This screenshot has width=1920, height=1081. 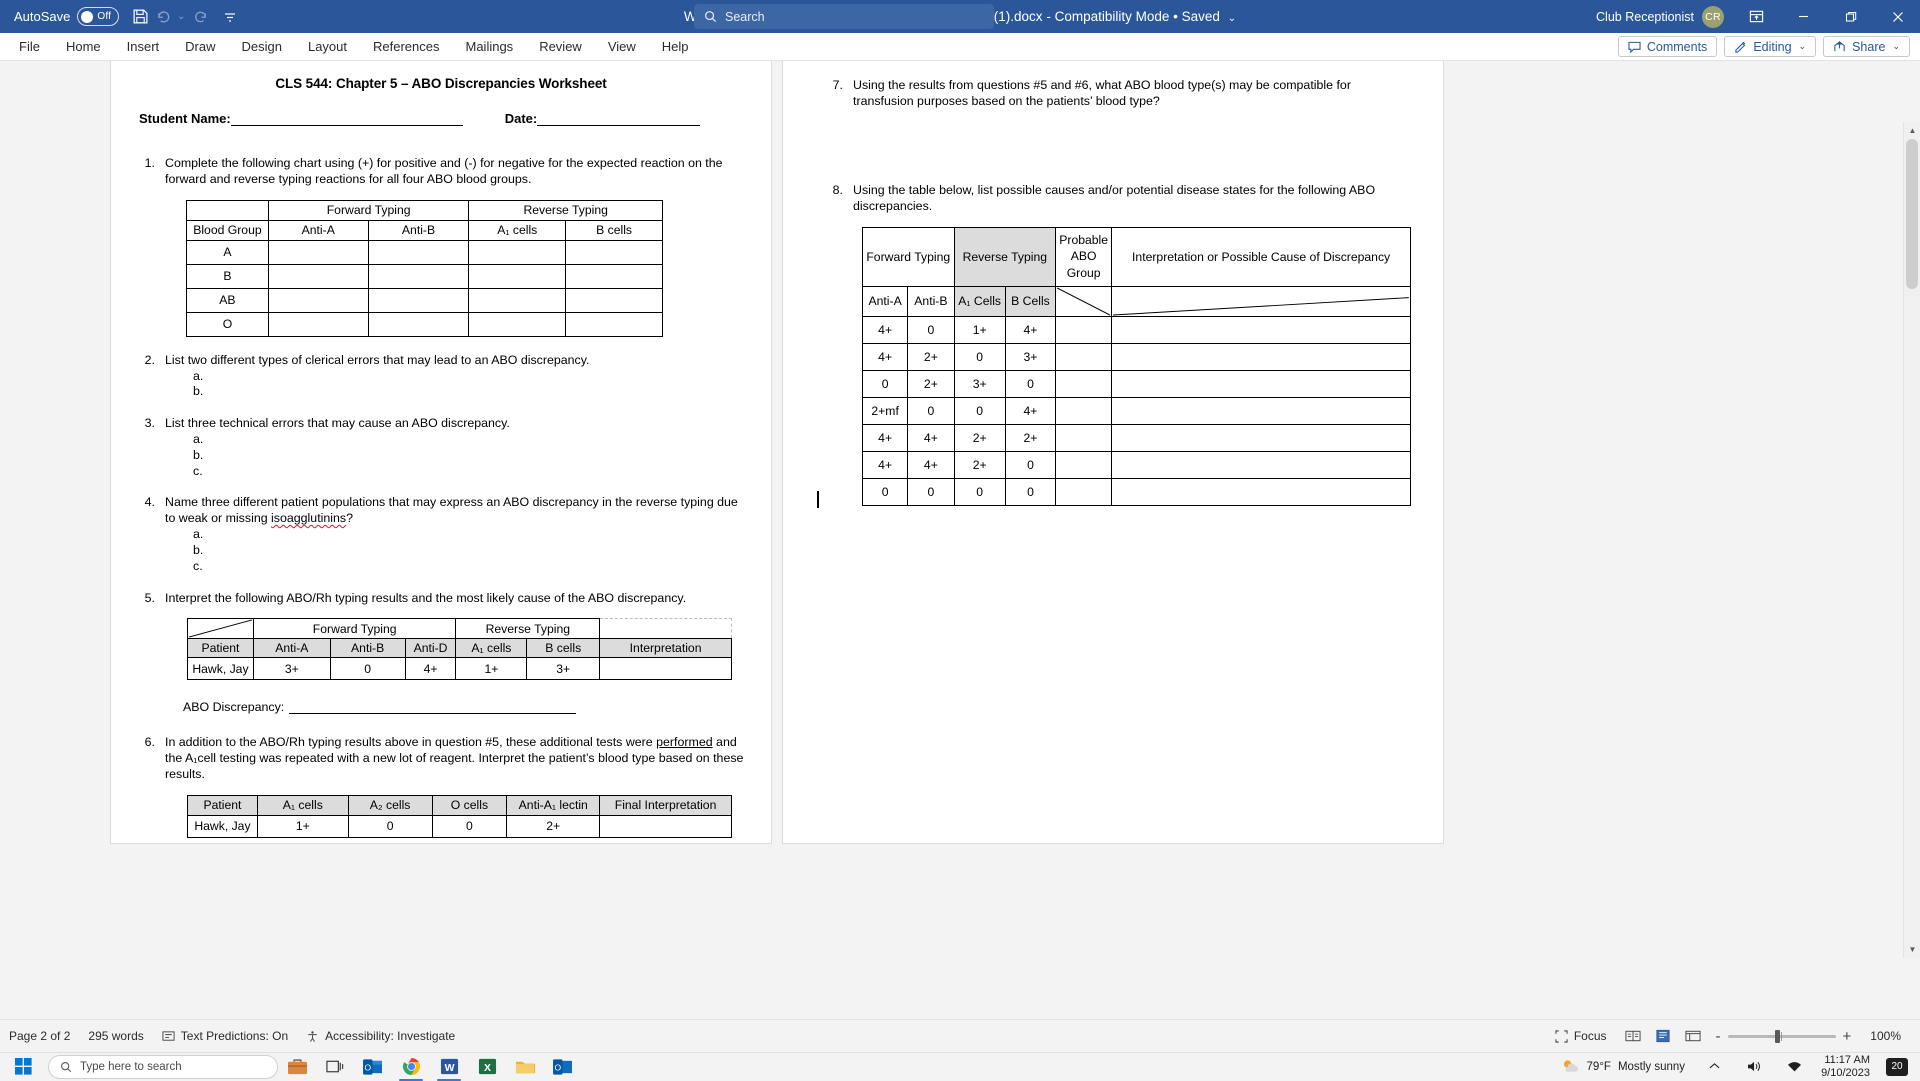 What do you see at coordinates (482, 440) in the screenshot?
I see `question-3-item-a: a.` at bounding box center [482, 440].